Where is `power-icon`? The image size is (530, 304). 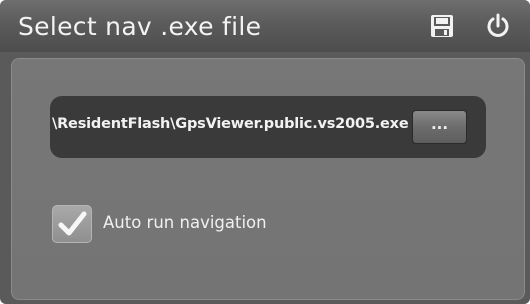 power-icon is located at coordinates (498, 25).